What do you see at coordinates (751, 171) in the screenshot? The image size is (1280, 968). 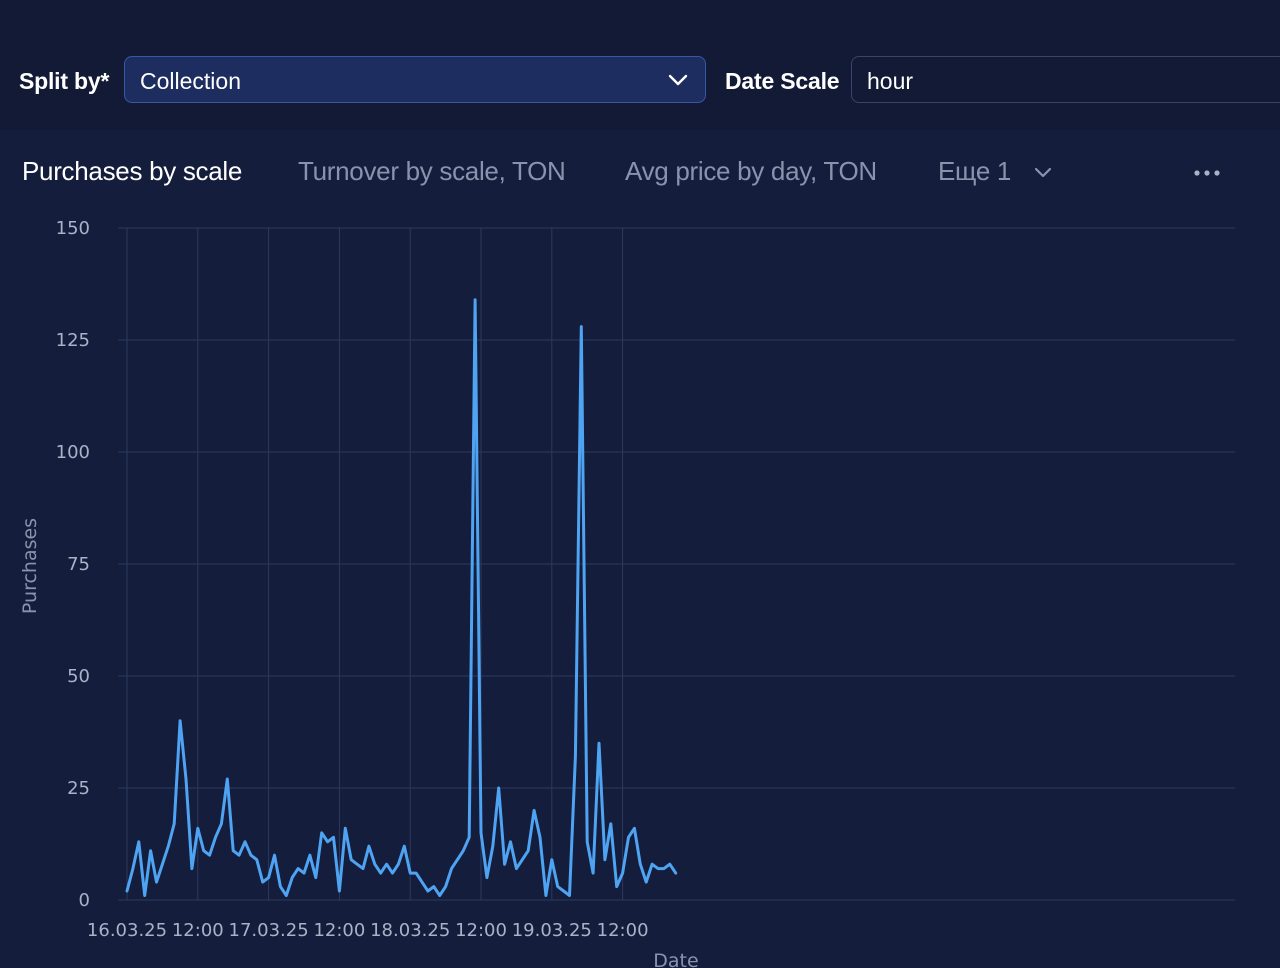 I see `tab-avg-price-by-day: Avg price by day, TON` at bounding box center [751, 171].